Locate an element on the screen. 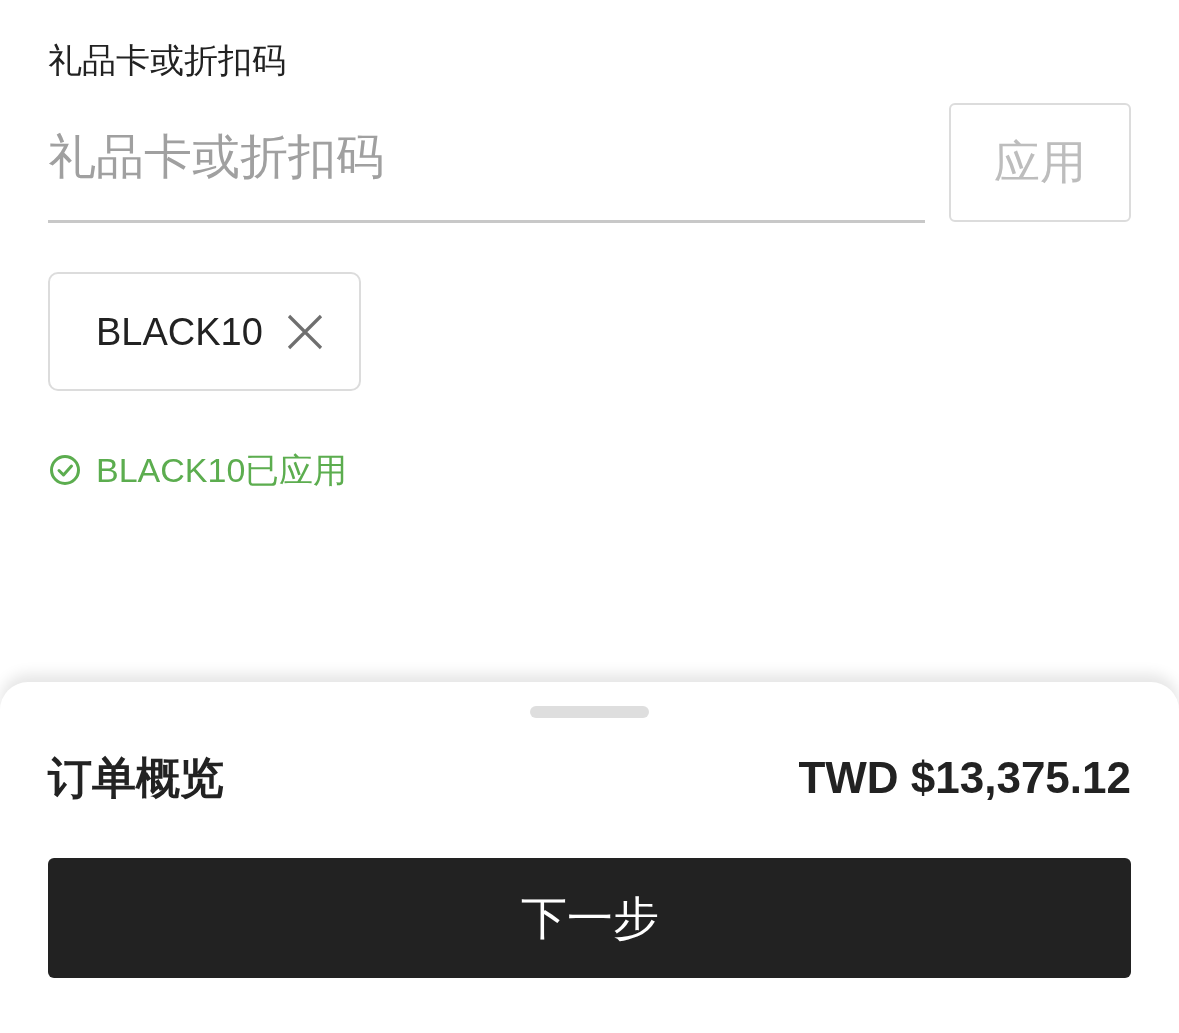  summary-title: 订单概览 is located at coordinates (136, 778).